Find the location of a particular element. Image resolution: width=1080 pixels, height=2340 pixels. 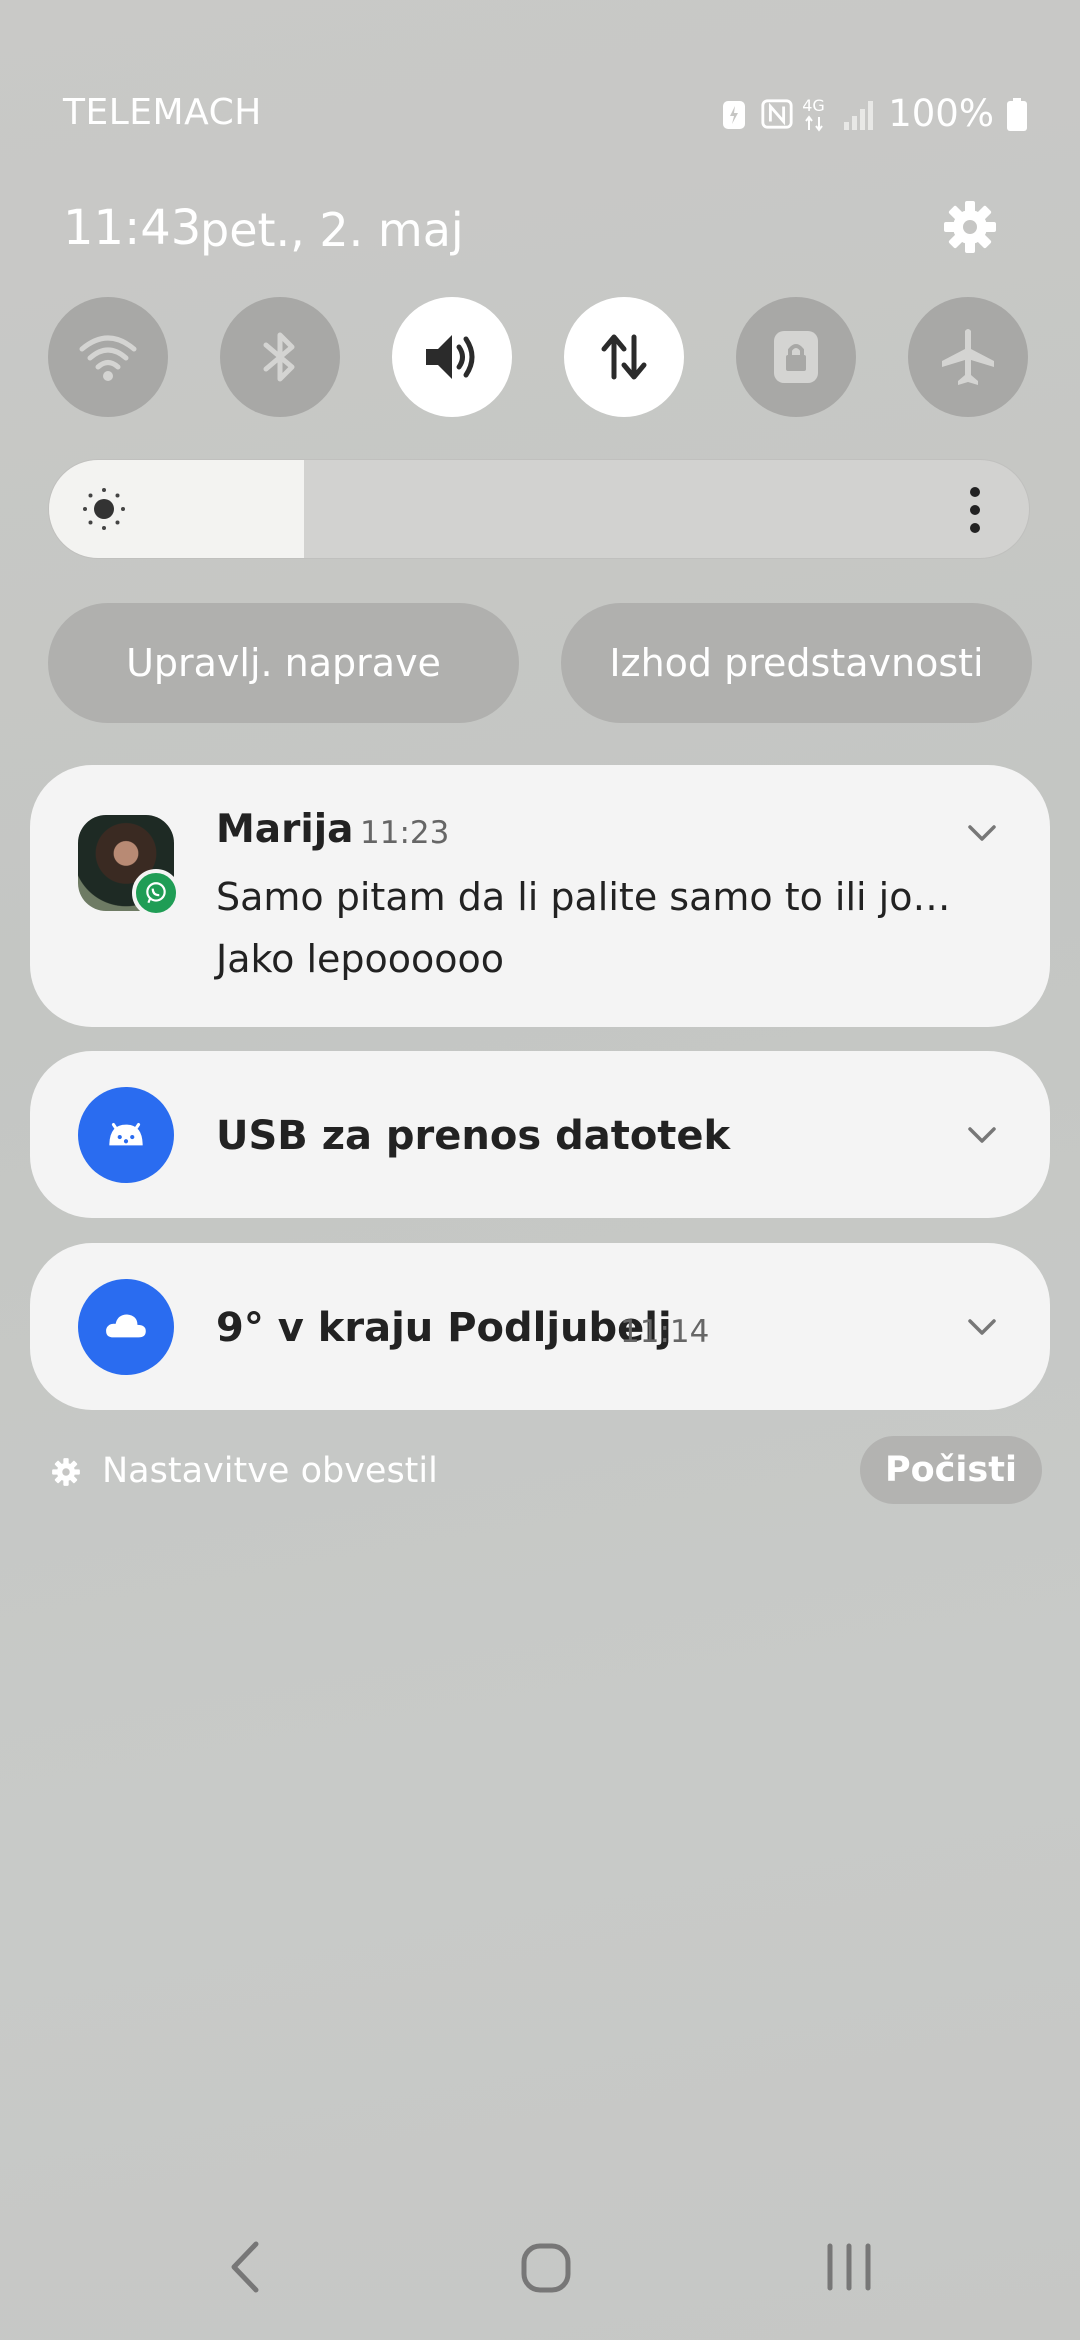

lock-icon is located at coordinates (796, 357).